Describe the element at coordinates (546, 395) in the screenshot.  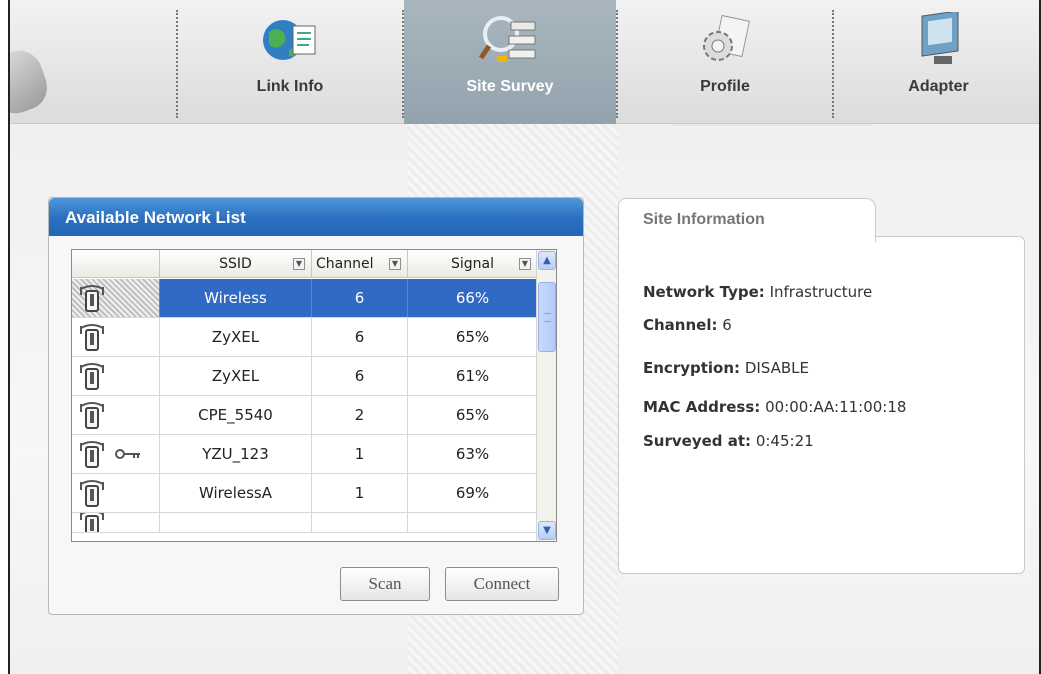
I see `vertical-scrollbar: ▲ ▼` at that location.